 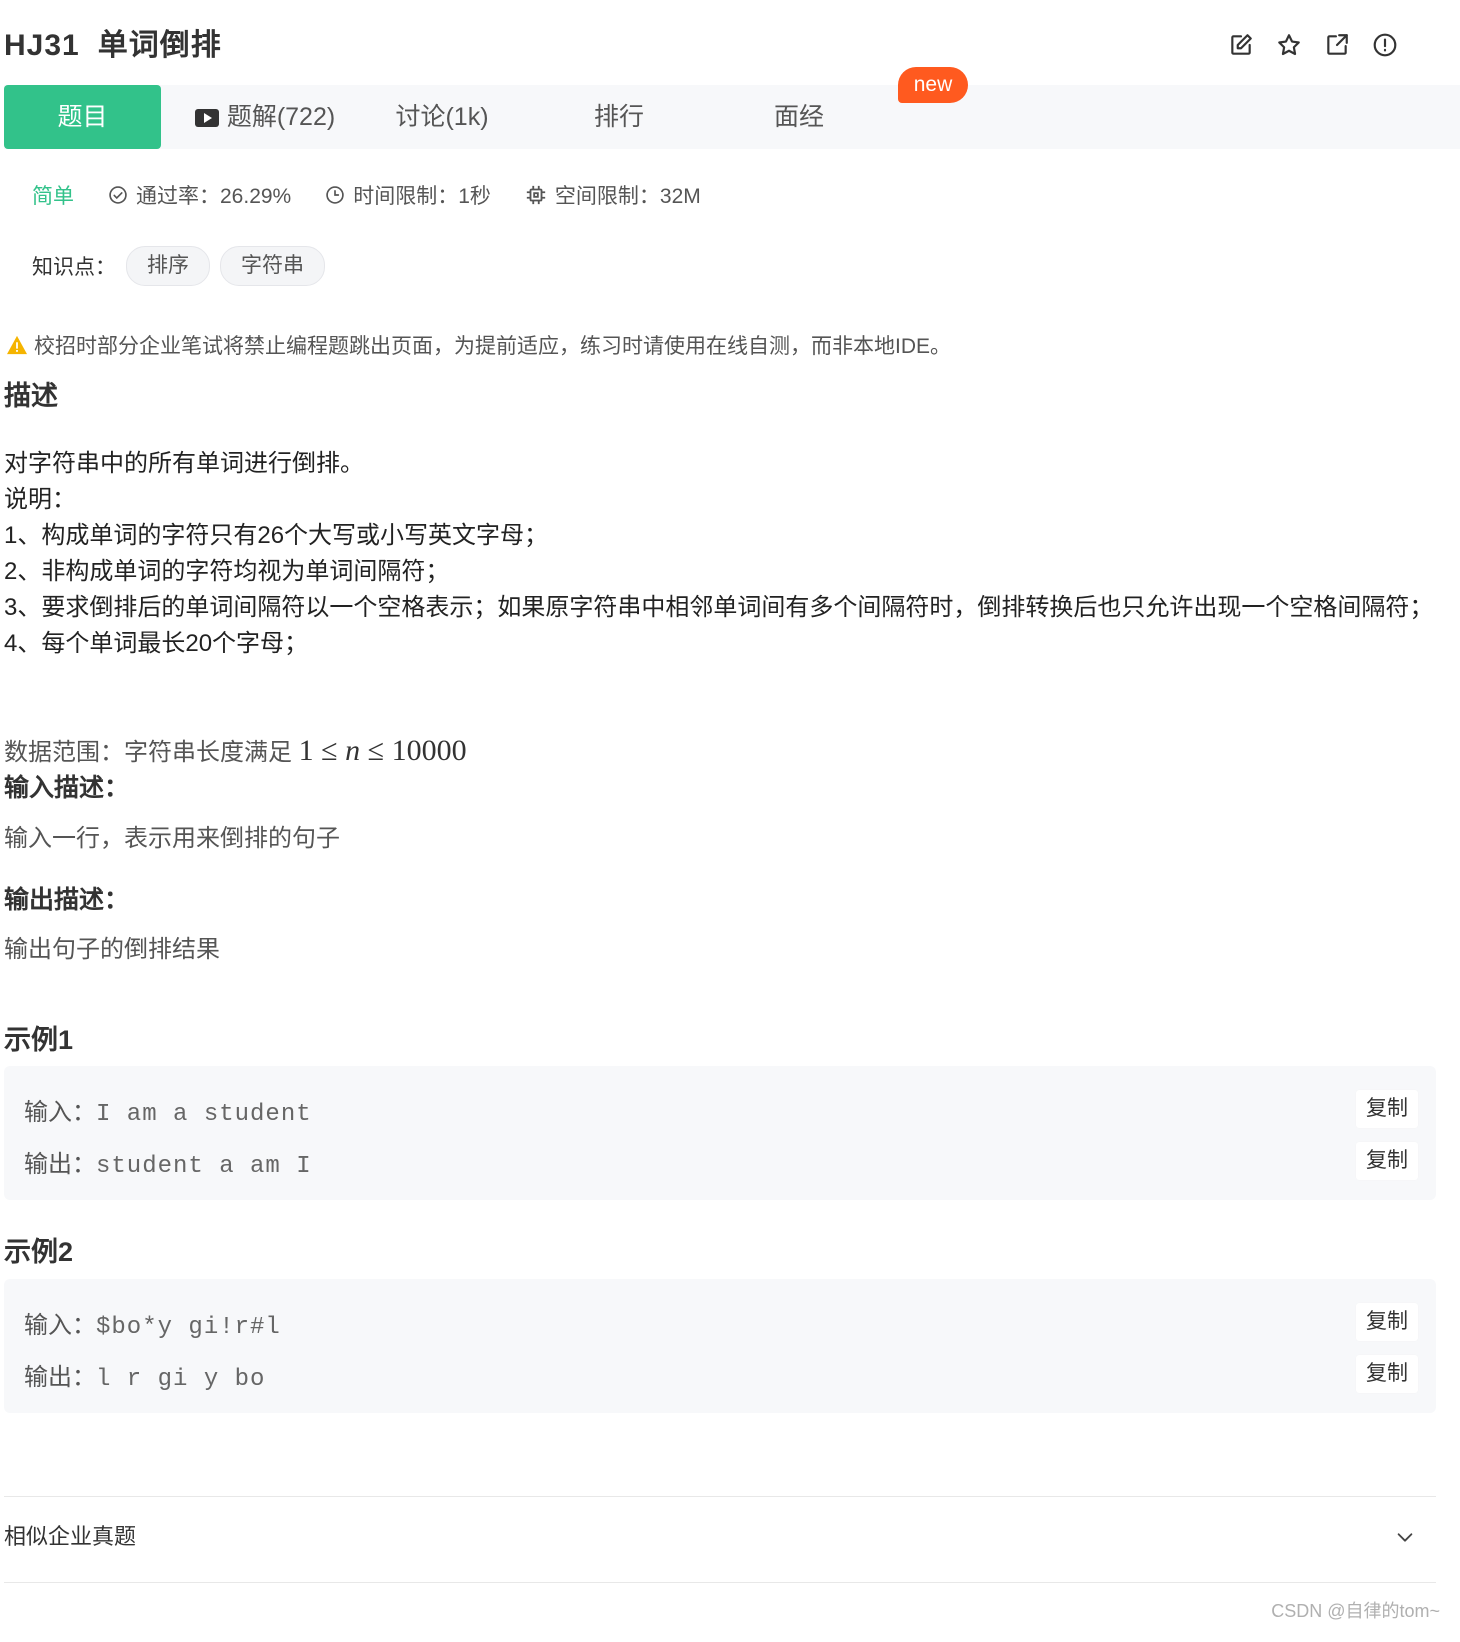 I want to click on example-2-input: 输入：$bo*y gi!r#l, so click(x=152, y=1323).